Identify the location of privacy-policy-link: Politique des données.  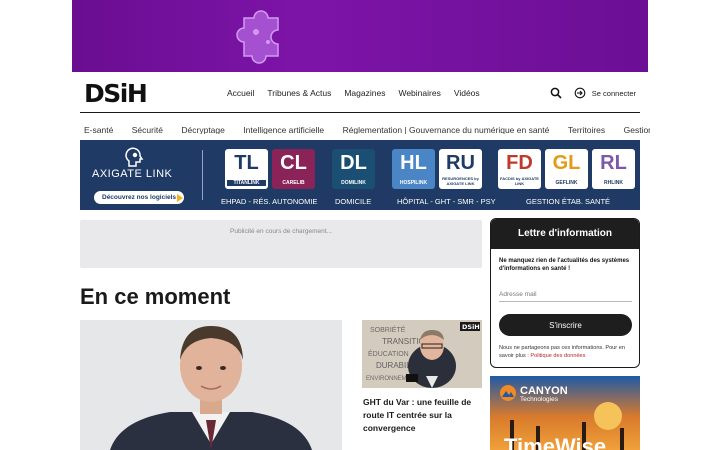
(557, 356).